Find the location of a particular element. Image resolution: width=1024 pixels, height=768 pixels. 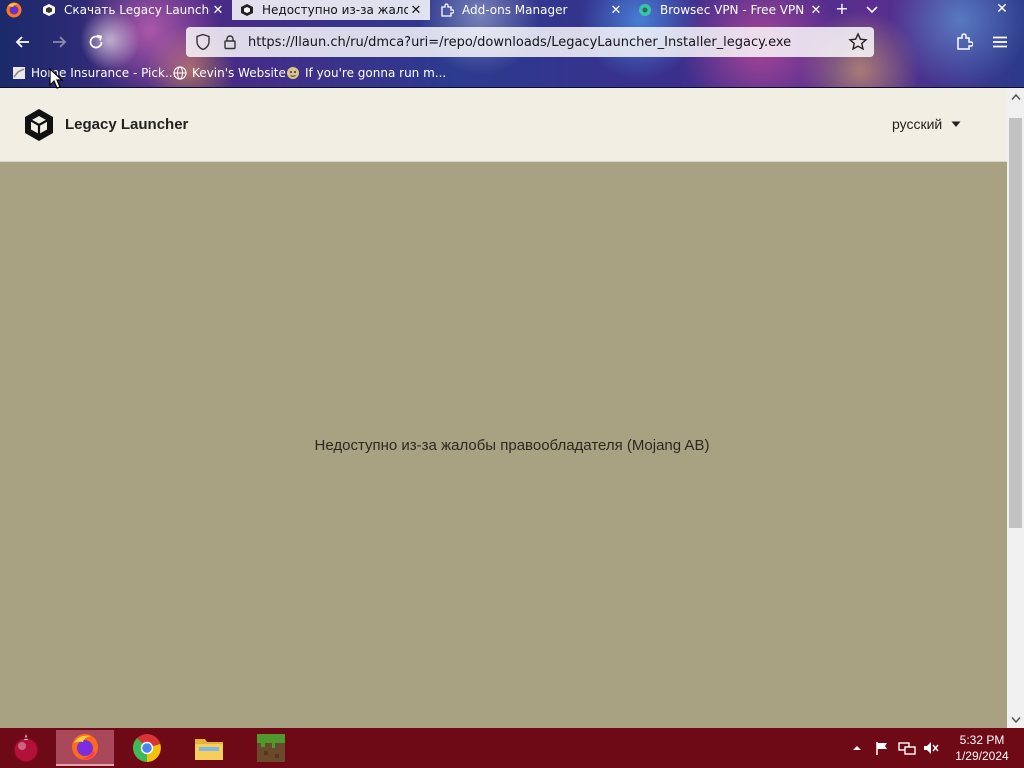

site-header: Legacy Launcher русский is located at coordinates (503, 125).